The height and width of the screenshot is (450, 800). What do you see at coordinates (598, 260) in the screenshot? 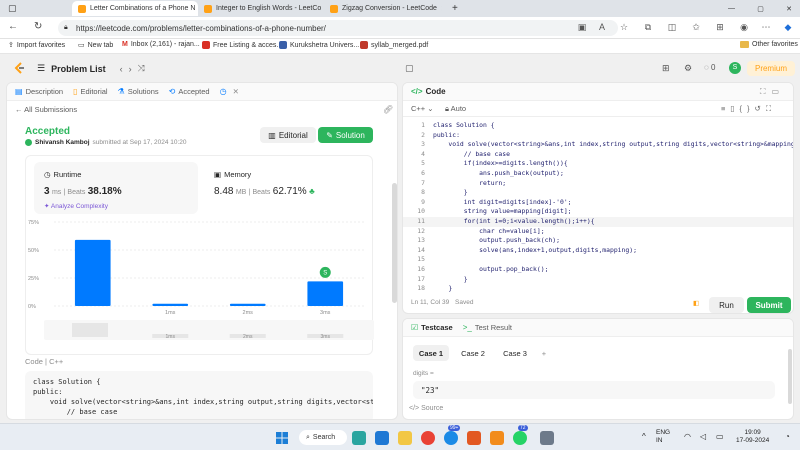
I see `code-line: 15` at bounding box center [598, 260].